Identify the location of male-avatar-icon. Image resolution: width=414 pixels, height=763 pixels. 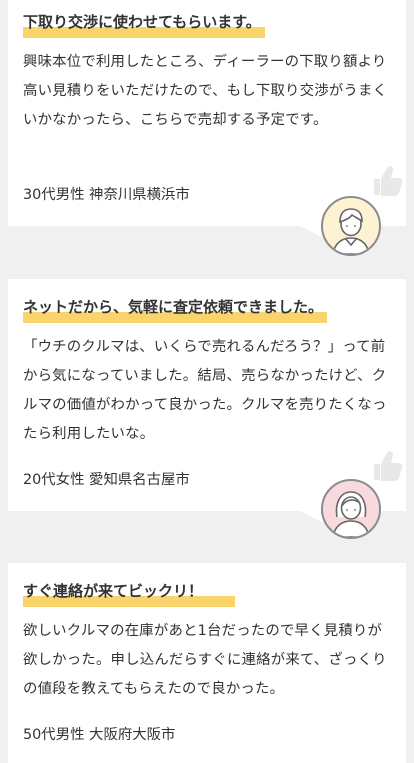
(351, 226).